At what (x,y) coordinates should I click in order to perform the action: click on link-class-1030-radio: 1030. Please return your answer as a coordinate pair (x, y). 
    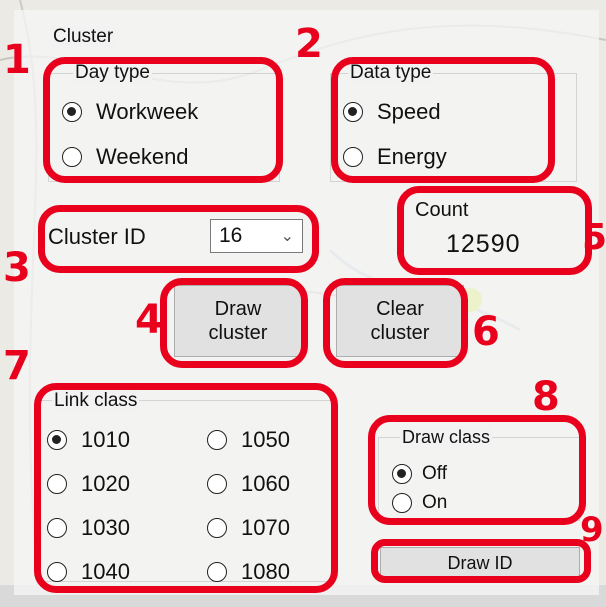
    Looking at the image, I should click on (88, 528).